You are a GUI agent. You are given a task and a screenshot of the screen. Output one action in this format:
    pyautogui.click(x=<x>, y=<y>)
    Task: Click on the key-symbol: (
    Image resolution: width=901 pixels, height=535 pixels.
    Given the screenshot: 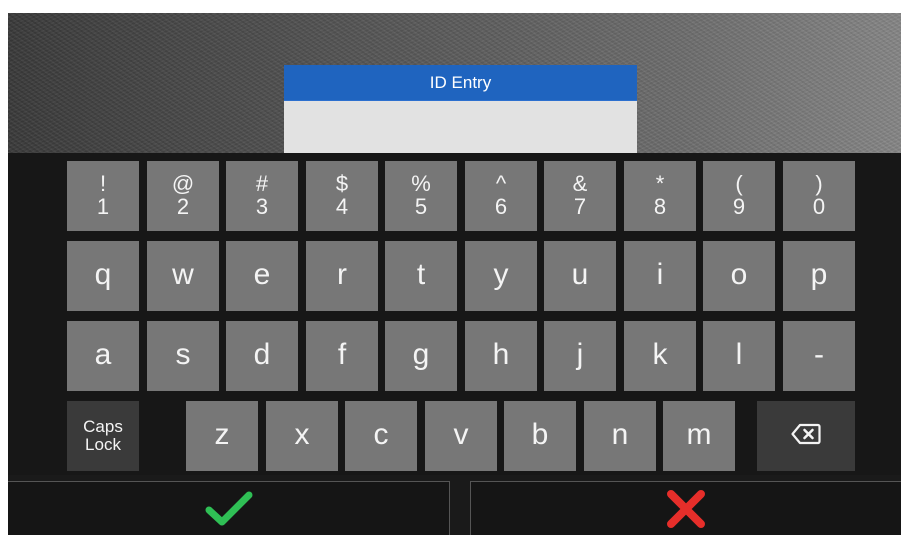 What is the action you would take?
    pyautogui.click(x=739, y=183)
    